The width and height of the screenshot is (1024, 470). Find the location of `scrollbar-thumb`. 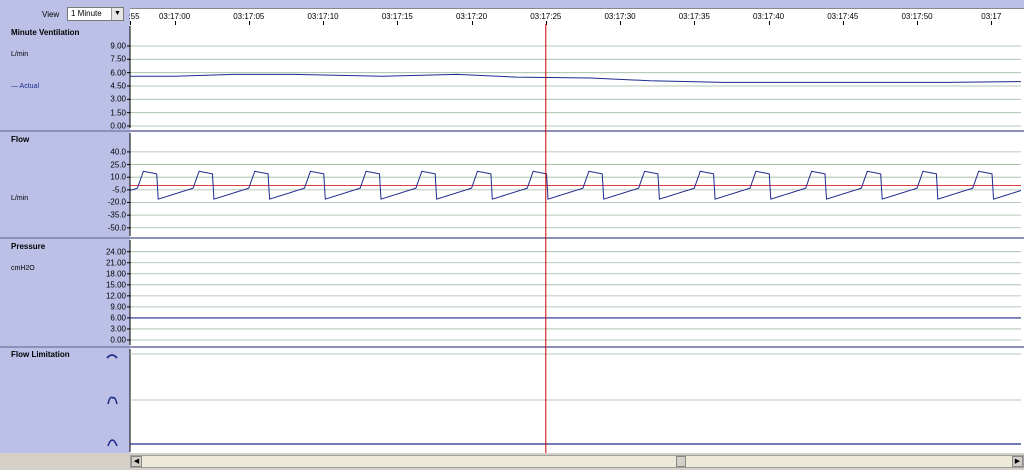

scrollbar-thumb is located at coordinates (681, 461).